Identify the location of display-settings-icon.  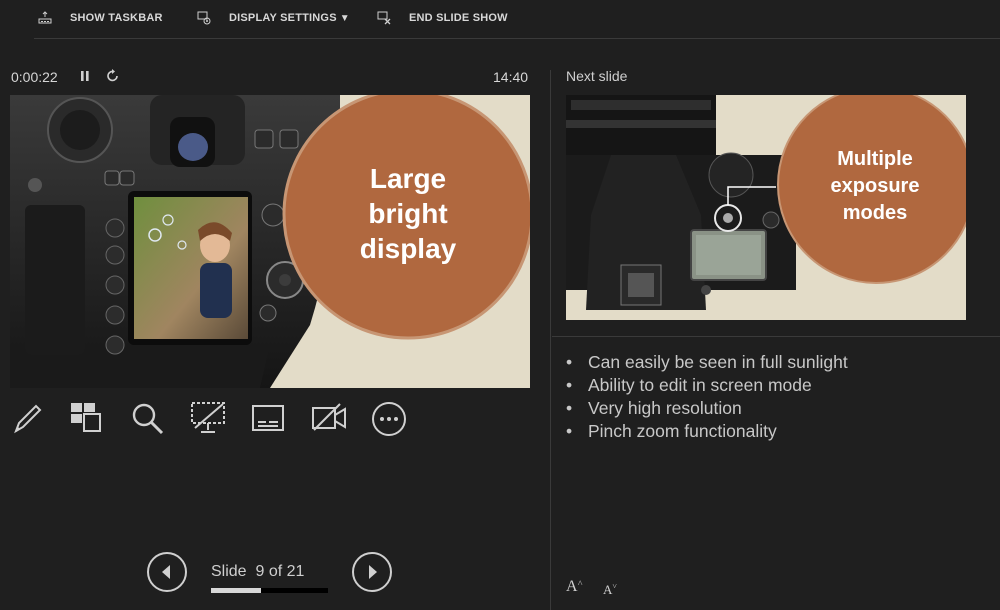
(204, 18).